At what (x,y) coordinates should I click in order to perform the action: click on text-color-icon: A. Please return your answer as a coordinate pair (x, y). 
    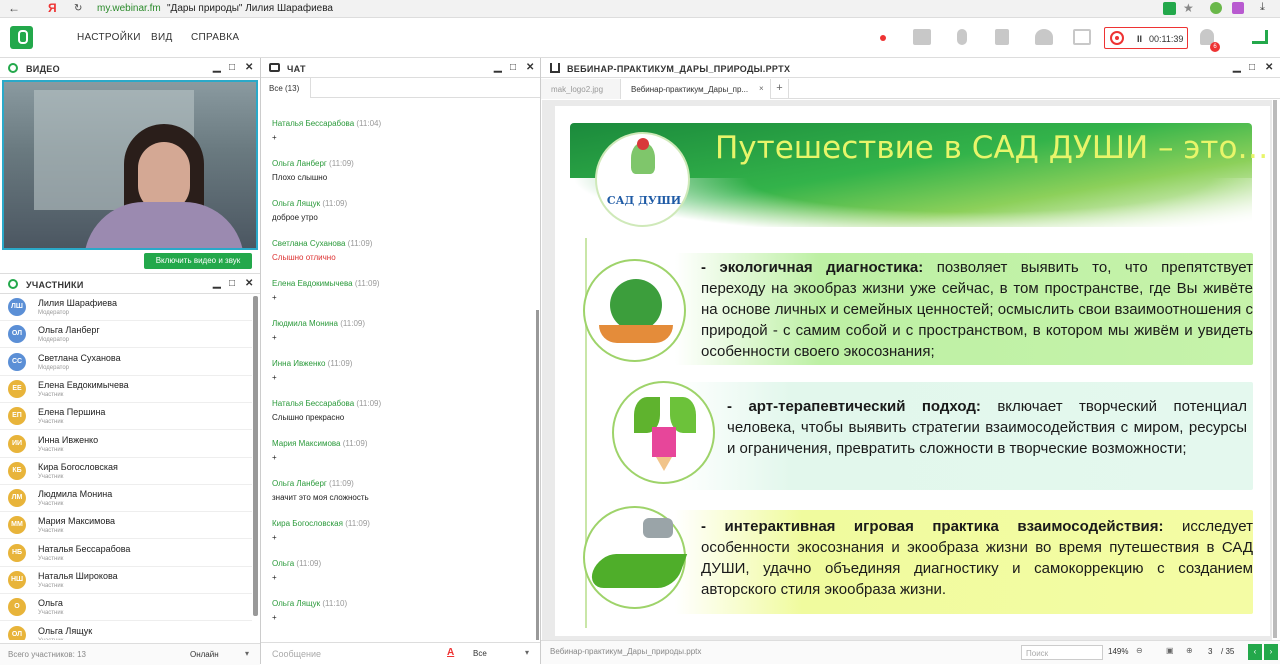
    Looking at the image, I should click on (450, 652).